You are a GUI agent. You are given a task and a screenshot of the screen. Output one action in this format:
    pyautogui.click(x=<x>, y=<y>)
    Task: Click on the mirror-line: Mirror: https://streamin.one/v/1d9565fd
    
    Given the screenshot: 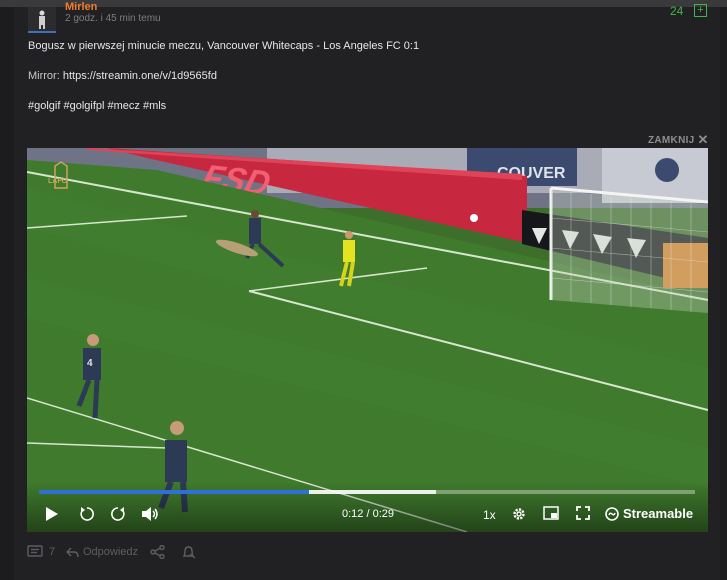 What is the action you would take?
    pyautogui.click(x=122, y=76)
    